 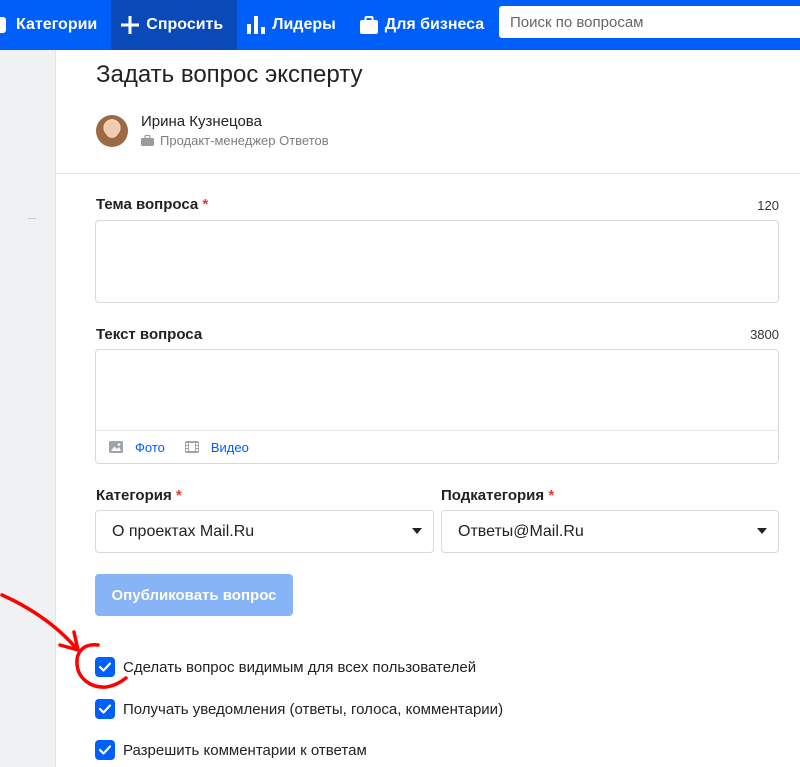 I want to click on expert-role: Продакт-менеджер Ответов, so click(x=235, y=140).